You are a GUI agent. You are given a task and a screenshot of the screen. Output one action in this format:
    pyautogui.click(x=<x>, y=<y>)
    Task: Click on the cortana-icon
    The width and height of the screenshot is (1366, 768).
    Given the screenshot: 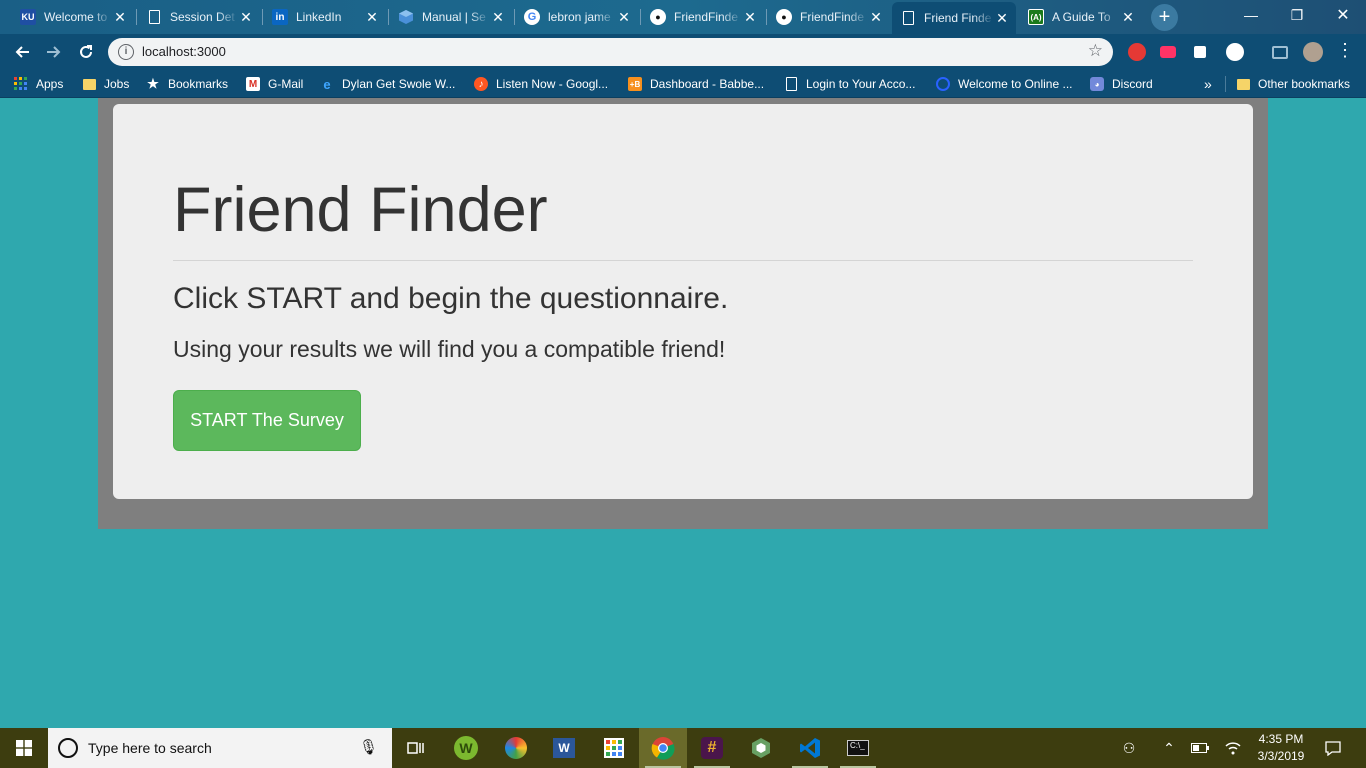 What is the action you would take?
    pyautogui.click(x=68, y=748)
    